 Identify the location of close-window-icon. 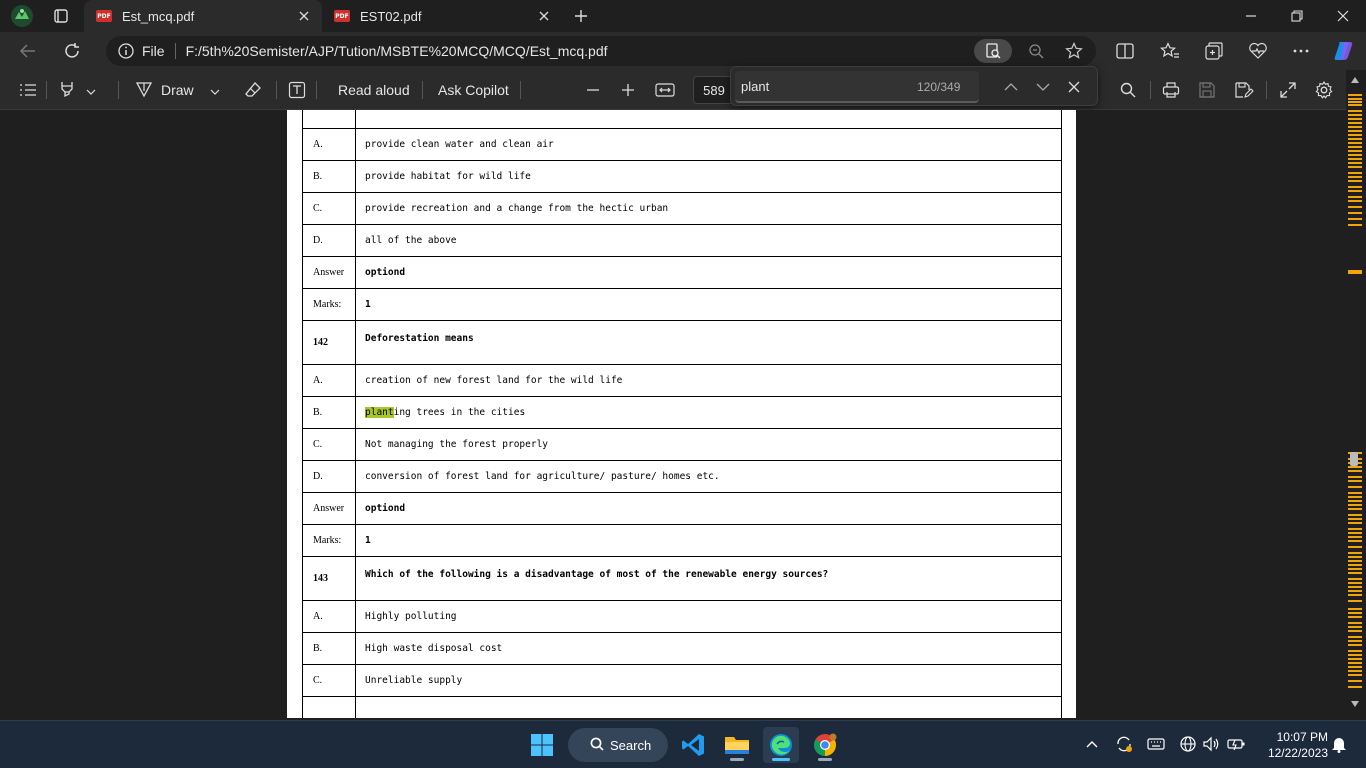
(1343, 16).